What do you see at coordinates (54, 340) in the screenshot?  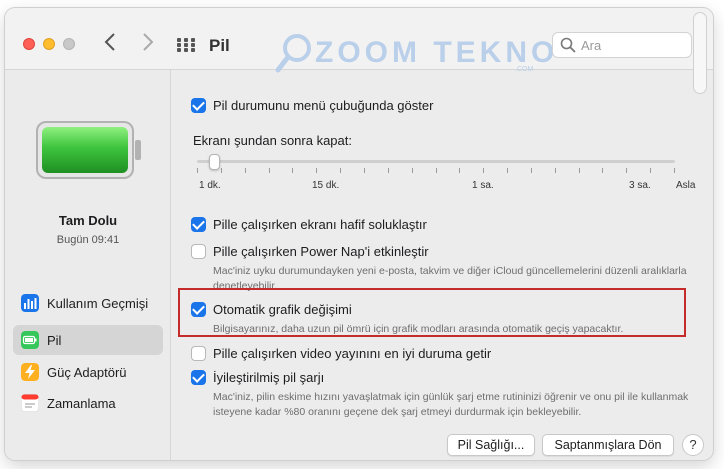 I see `sidebar-item-label: Pil` at bounding box center [54, 340].